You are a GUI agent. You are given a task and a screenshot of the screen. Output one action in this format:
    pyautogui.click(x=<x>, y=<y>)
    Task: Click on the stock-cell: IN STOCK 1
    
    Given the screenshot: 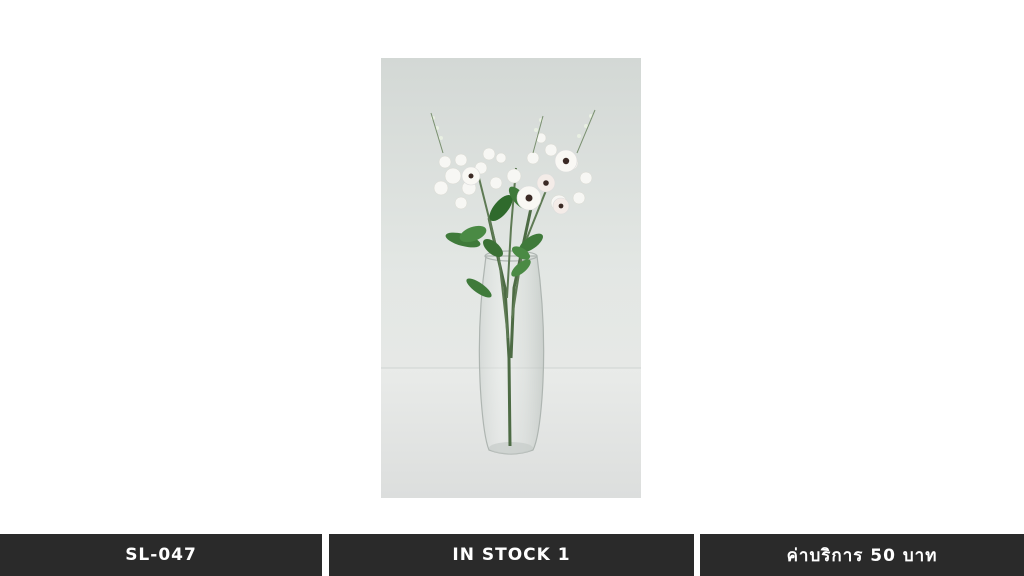 What is the action you would take?
    pyautogui.click(x=511, y=555)
    